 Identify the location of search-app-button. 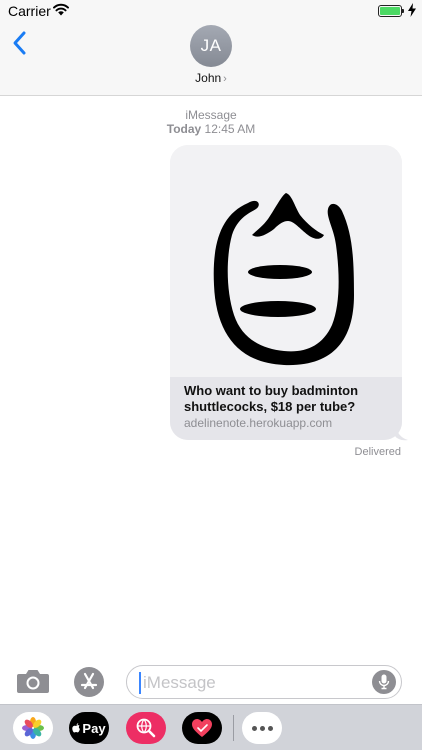
(146, 728).